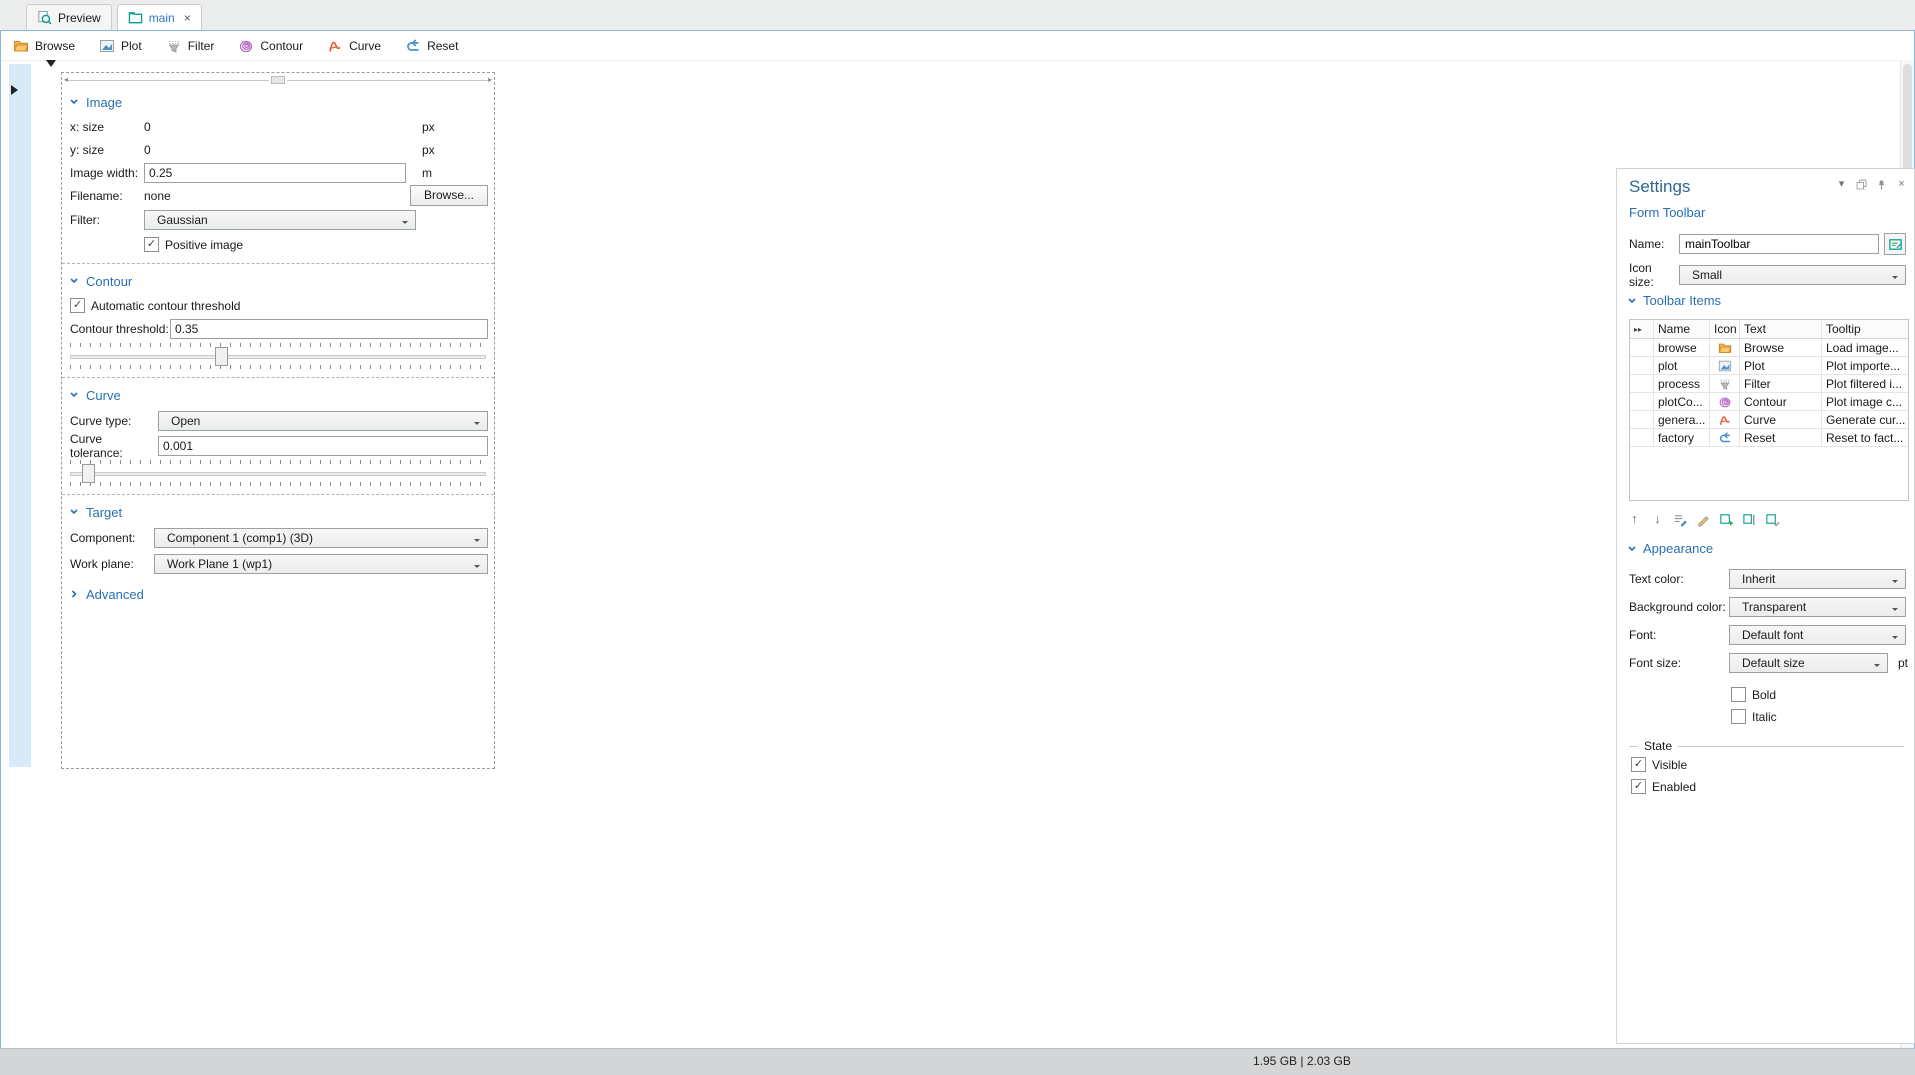 The width and height of the screenshot is (1915, 1075). What do you see at coordinates (1670, 548) in the screenshot?
I see `appearance-header: Appearance` at bounding box center [1670, 548].